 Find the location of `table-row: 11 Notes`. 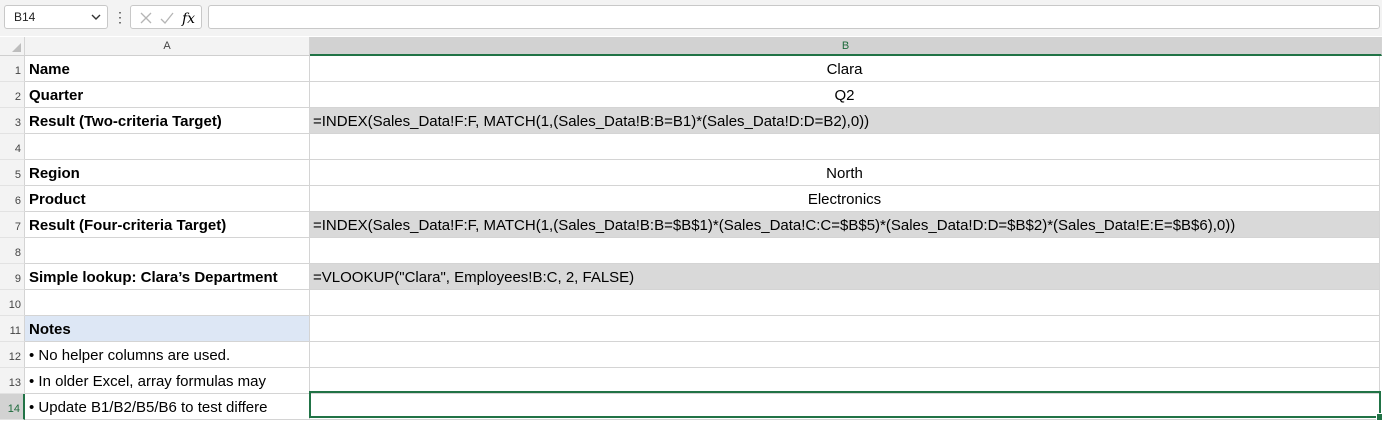

table-row: 11 Notes is located at coordinates (691, 329).